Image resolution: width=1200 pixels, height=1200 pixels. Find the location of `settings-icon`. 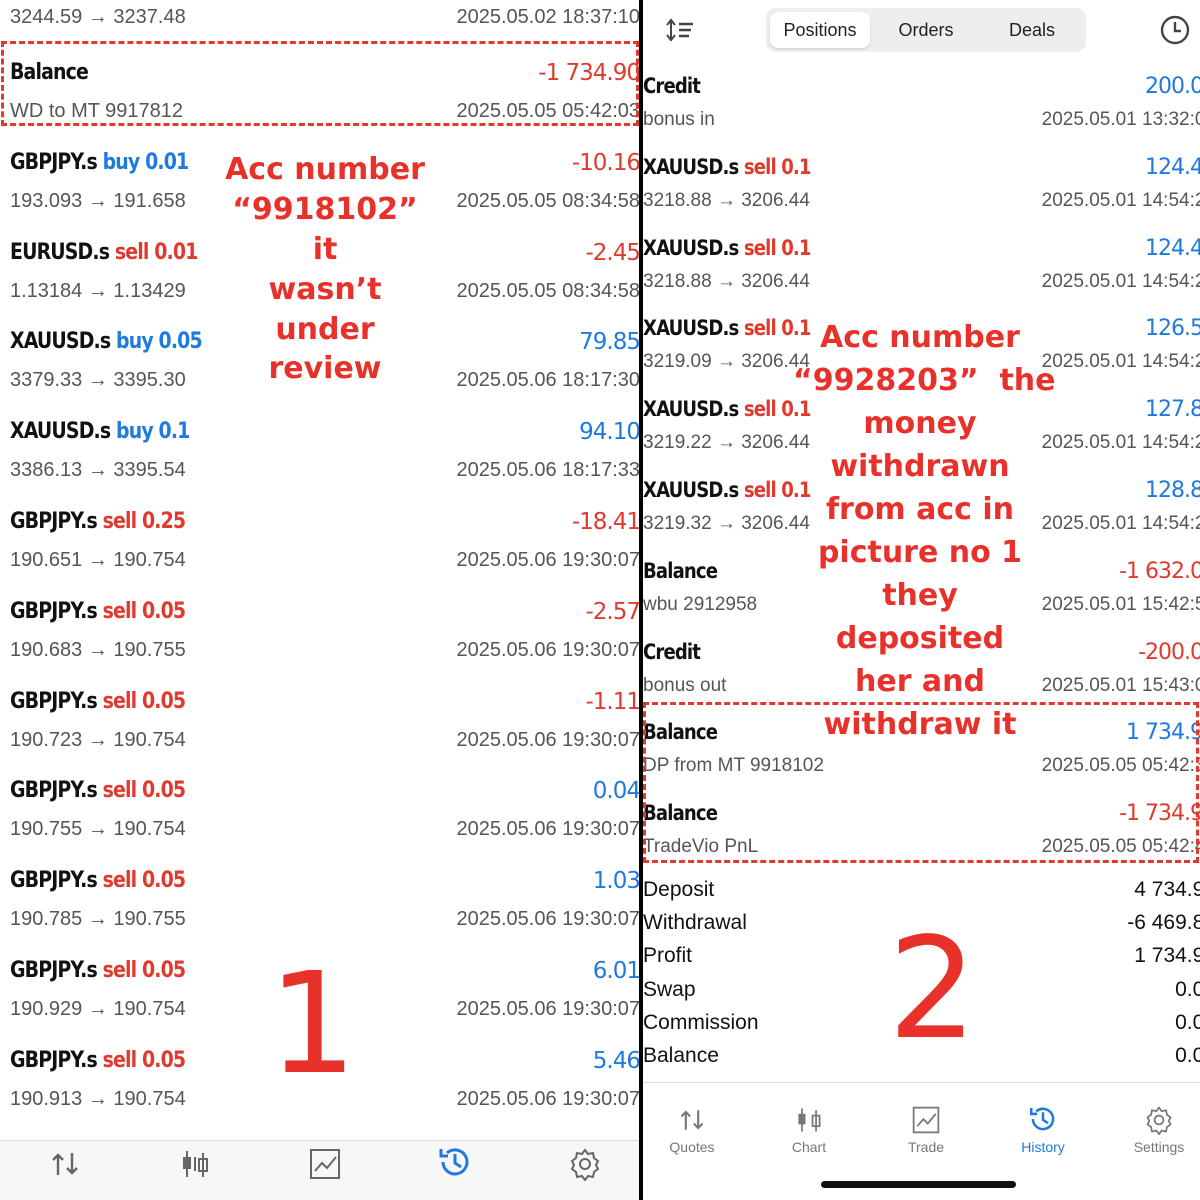

settings-icon is located at coordinates (585, 1161).